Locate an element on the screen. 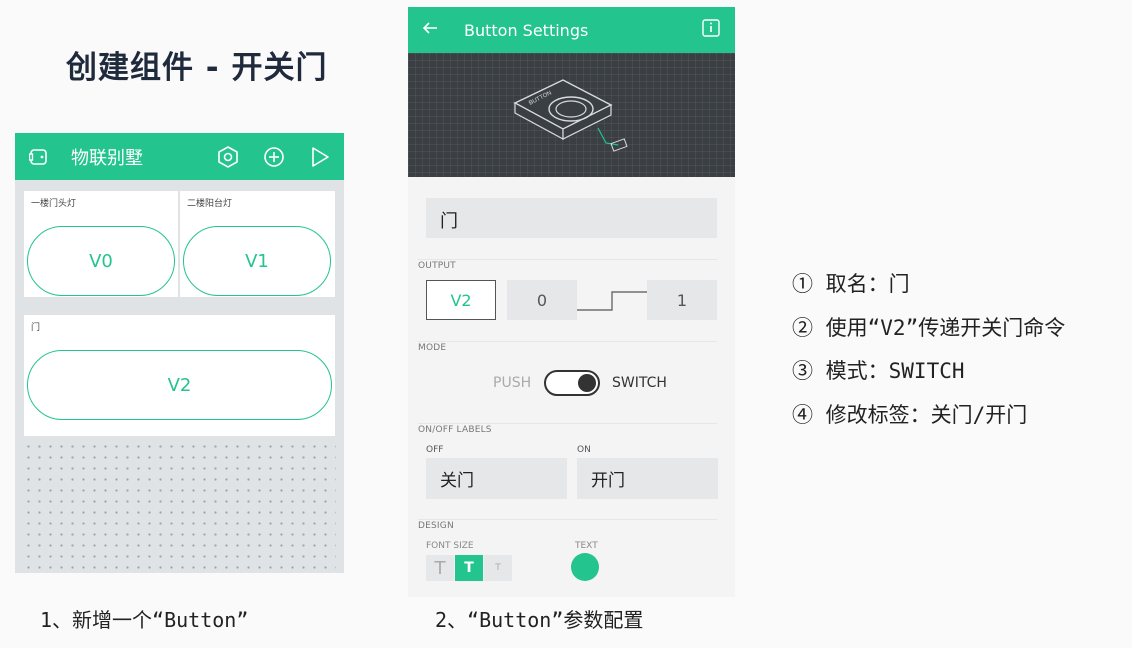 The image size is (1132, 648). button-v1: V1 is located at coordinates (257, 261).